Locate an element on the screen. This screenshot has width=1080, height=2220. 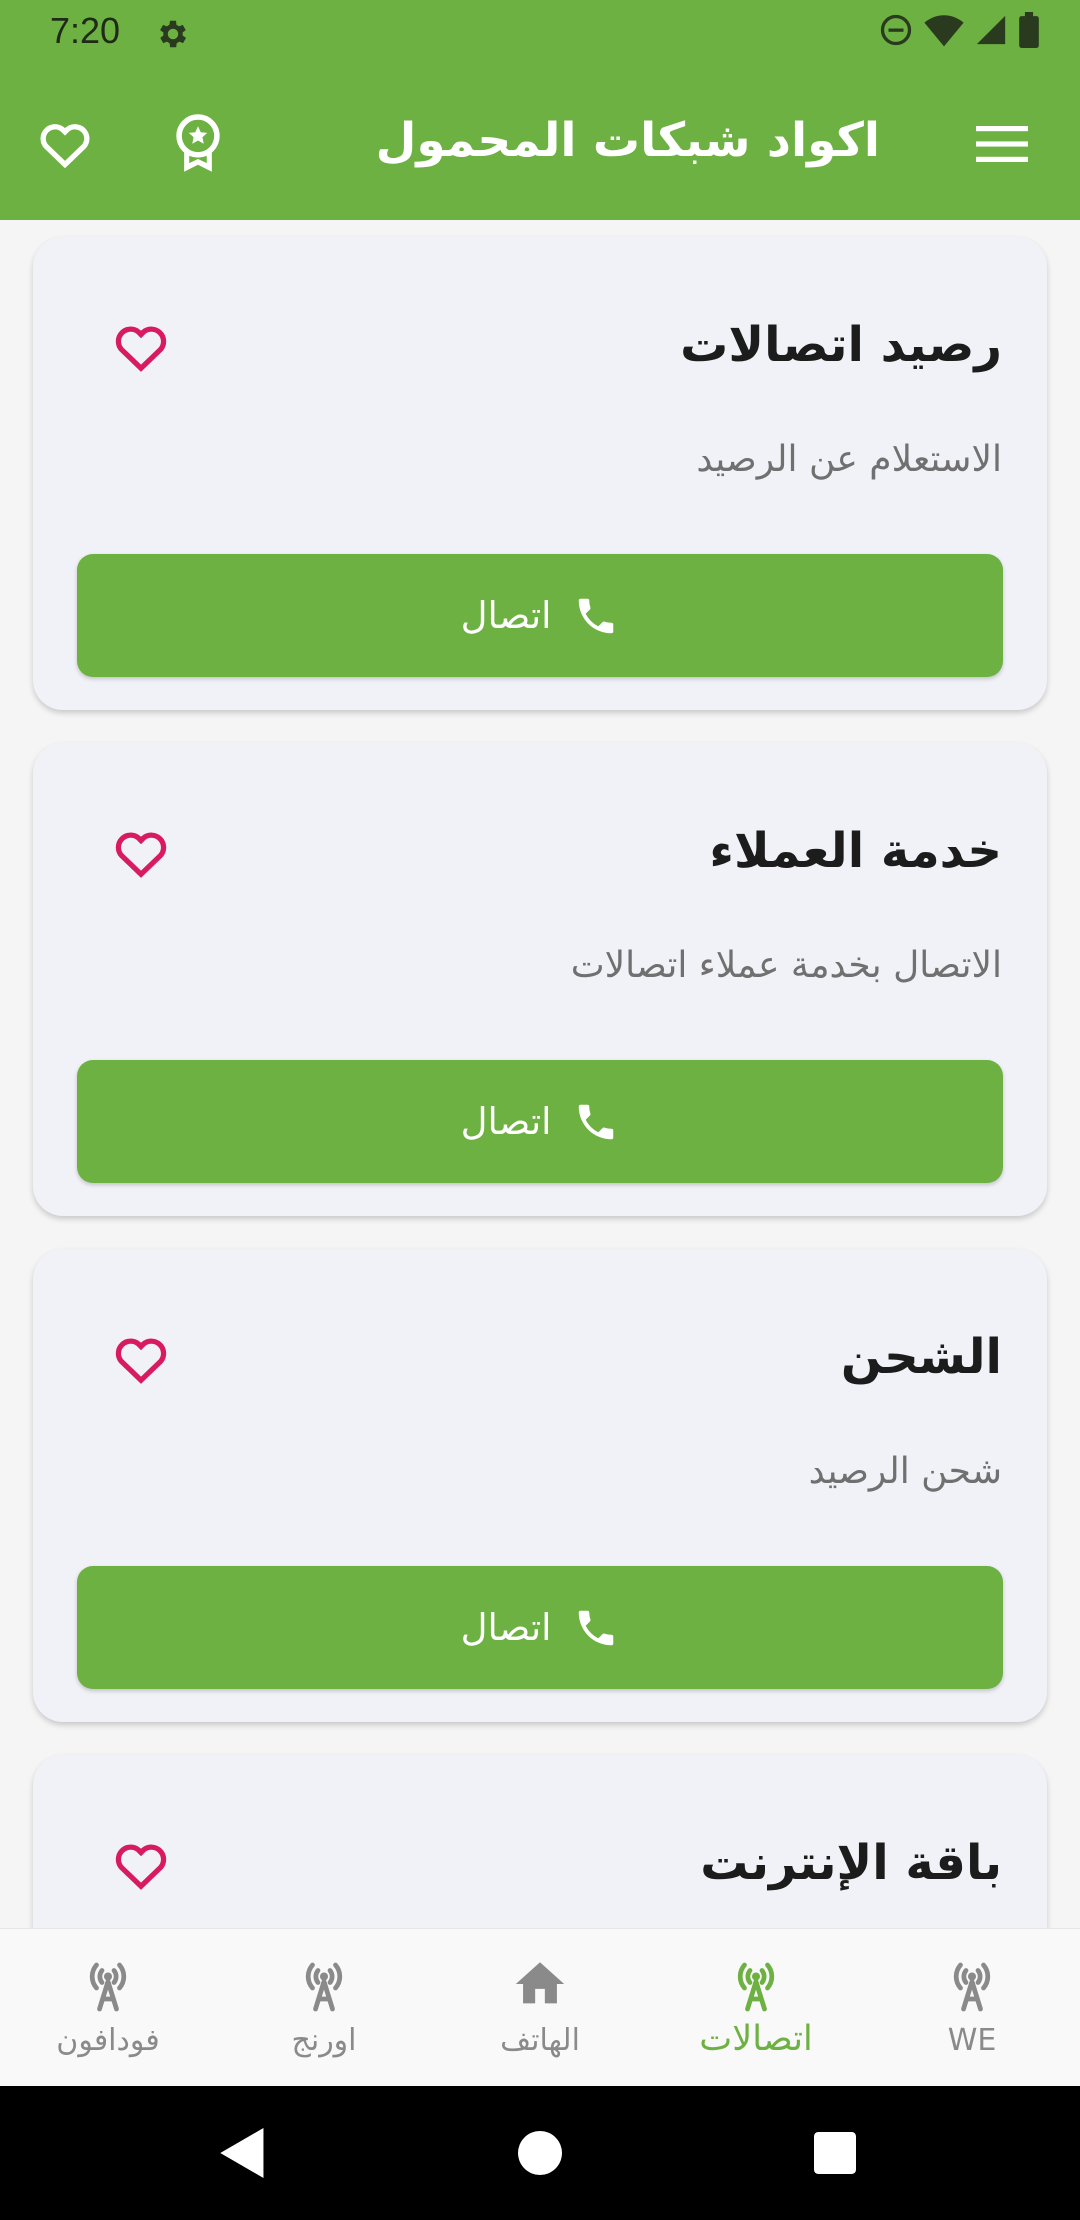
code-card: باقة الإنترنت is located at coordinates (540, 1841).